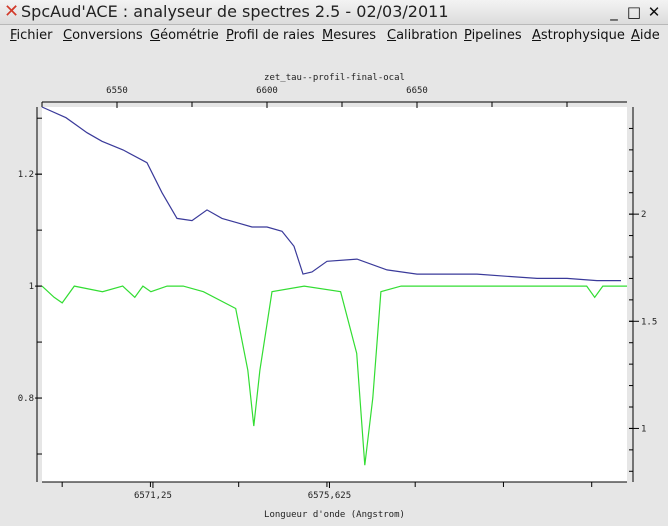  Describe the element at coordinates (649, 322) in the screenshot. I see `right-tick-label: 1.5` at that location.